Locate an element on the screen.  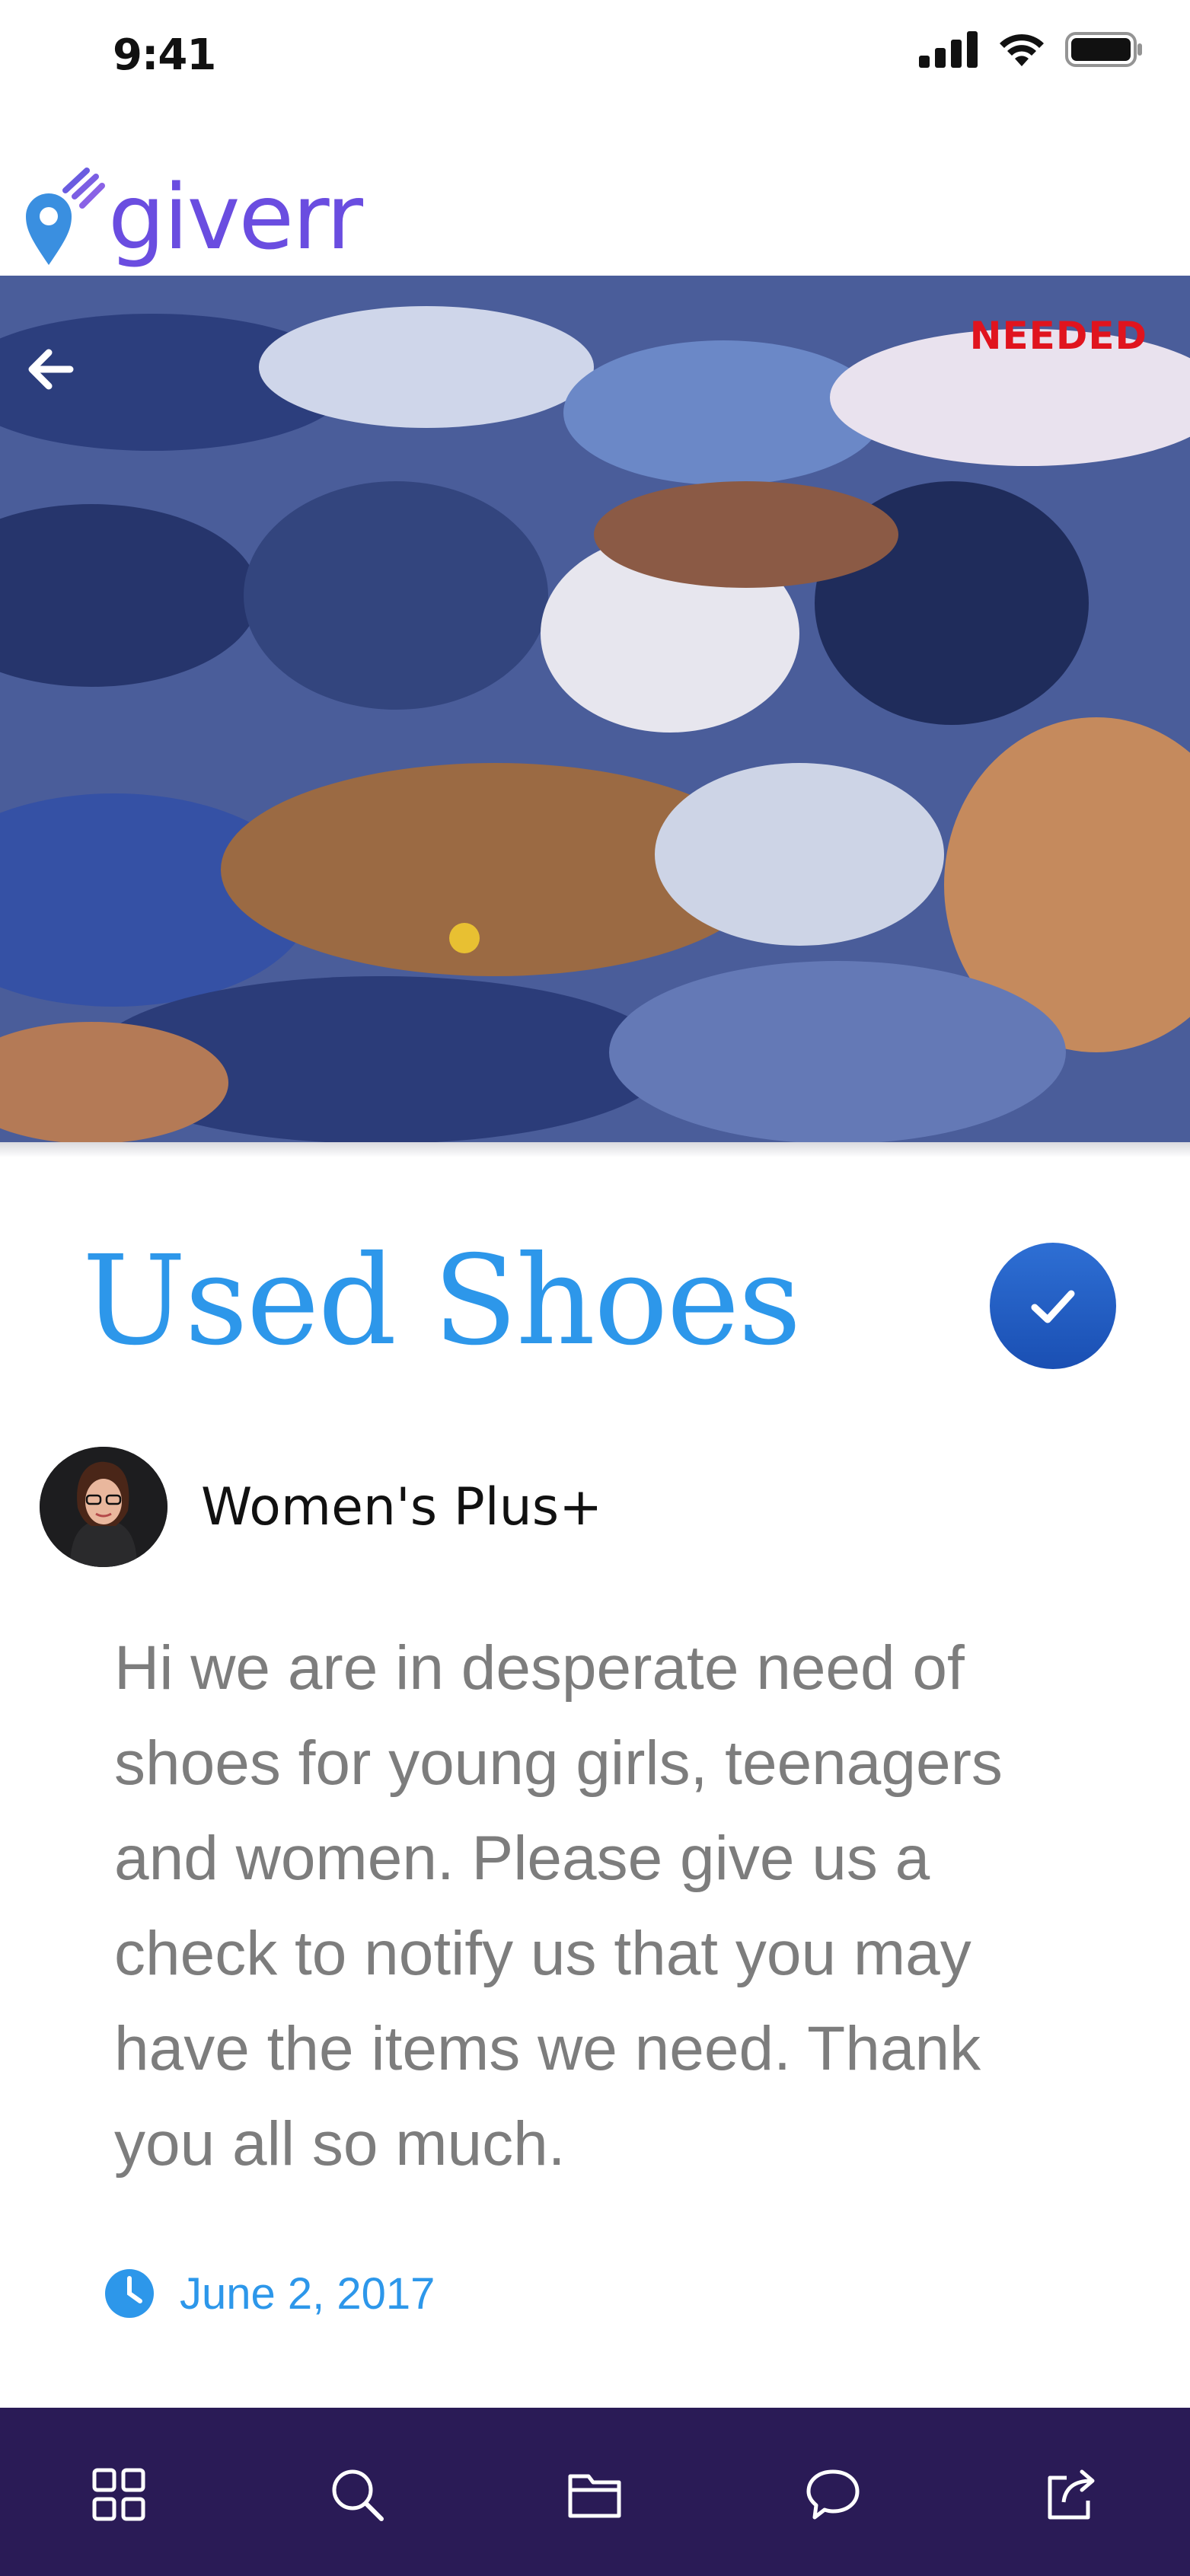
checkmark-icon is located at coordinates (1053, 1306).